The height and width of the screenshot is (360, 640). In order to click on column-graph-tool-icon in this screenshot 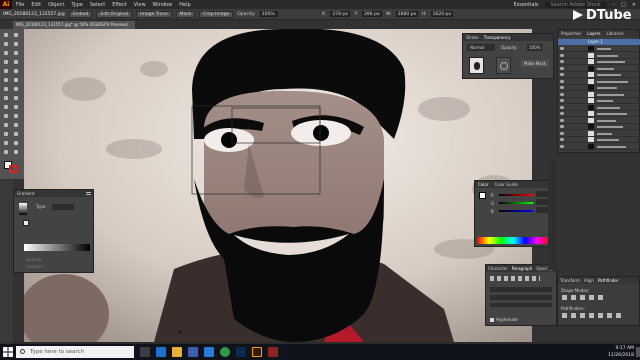, I will do `click(6, 143)`.